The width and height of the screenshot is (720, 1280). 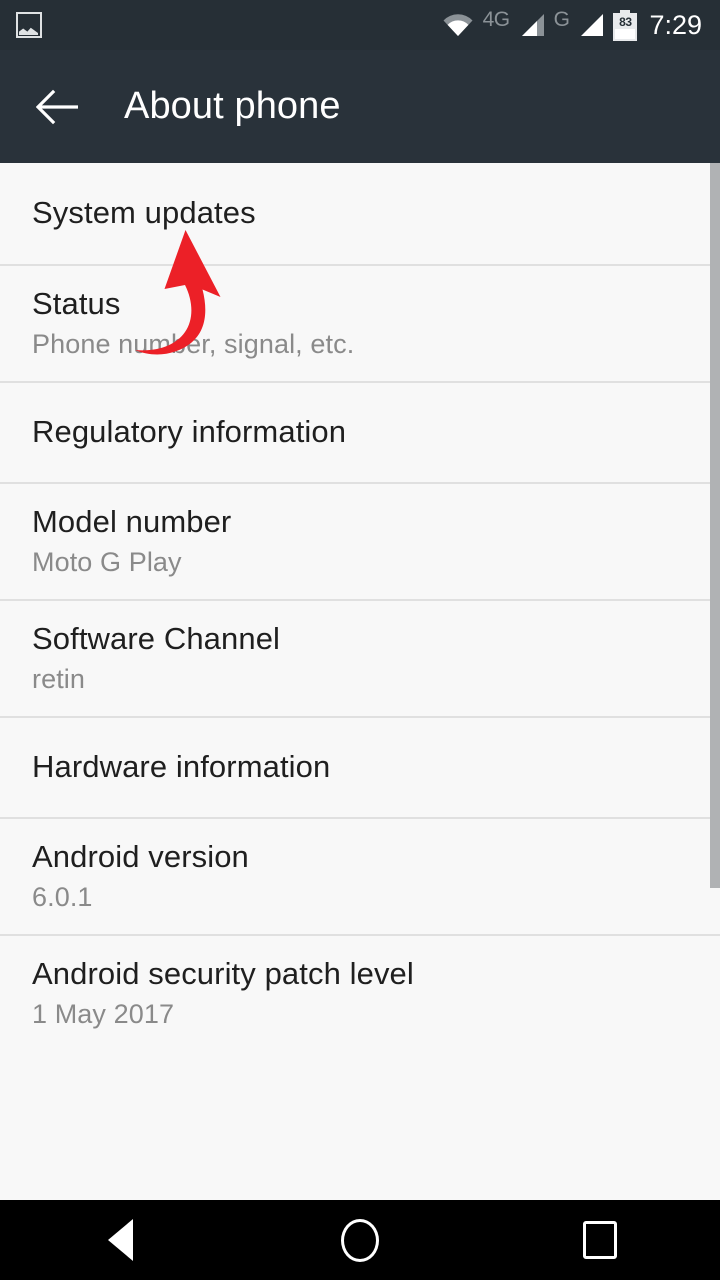 I want to click on battery-icon: 83, so click(x=625, y=25).